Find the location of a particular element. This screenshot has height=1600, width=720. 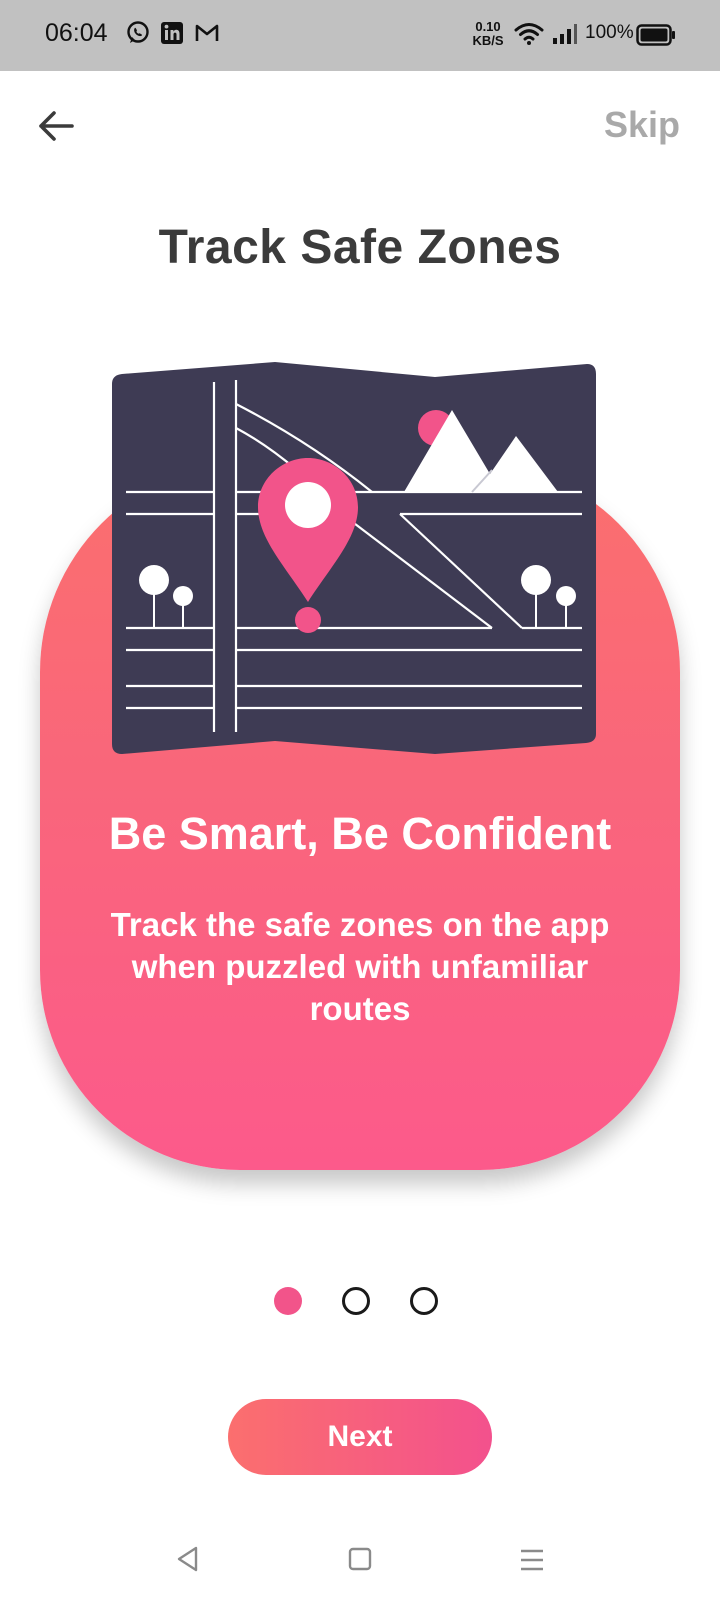

status-time: 06:04 is located at coordinates (76, 33).